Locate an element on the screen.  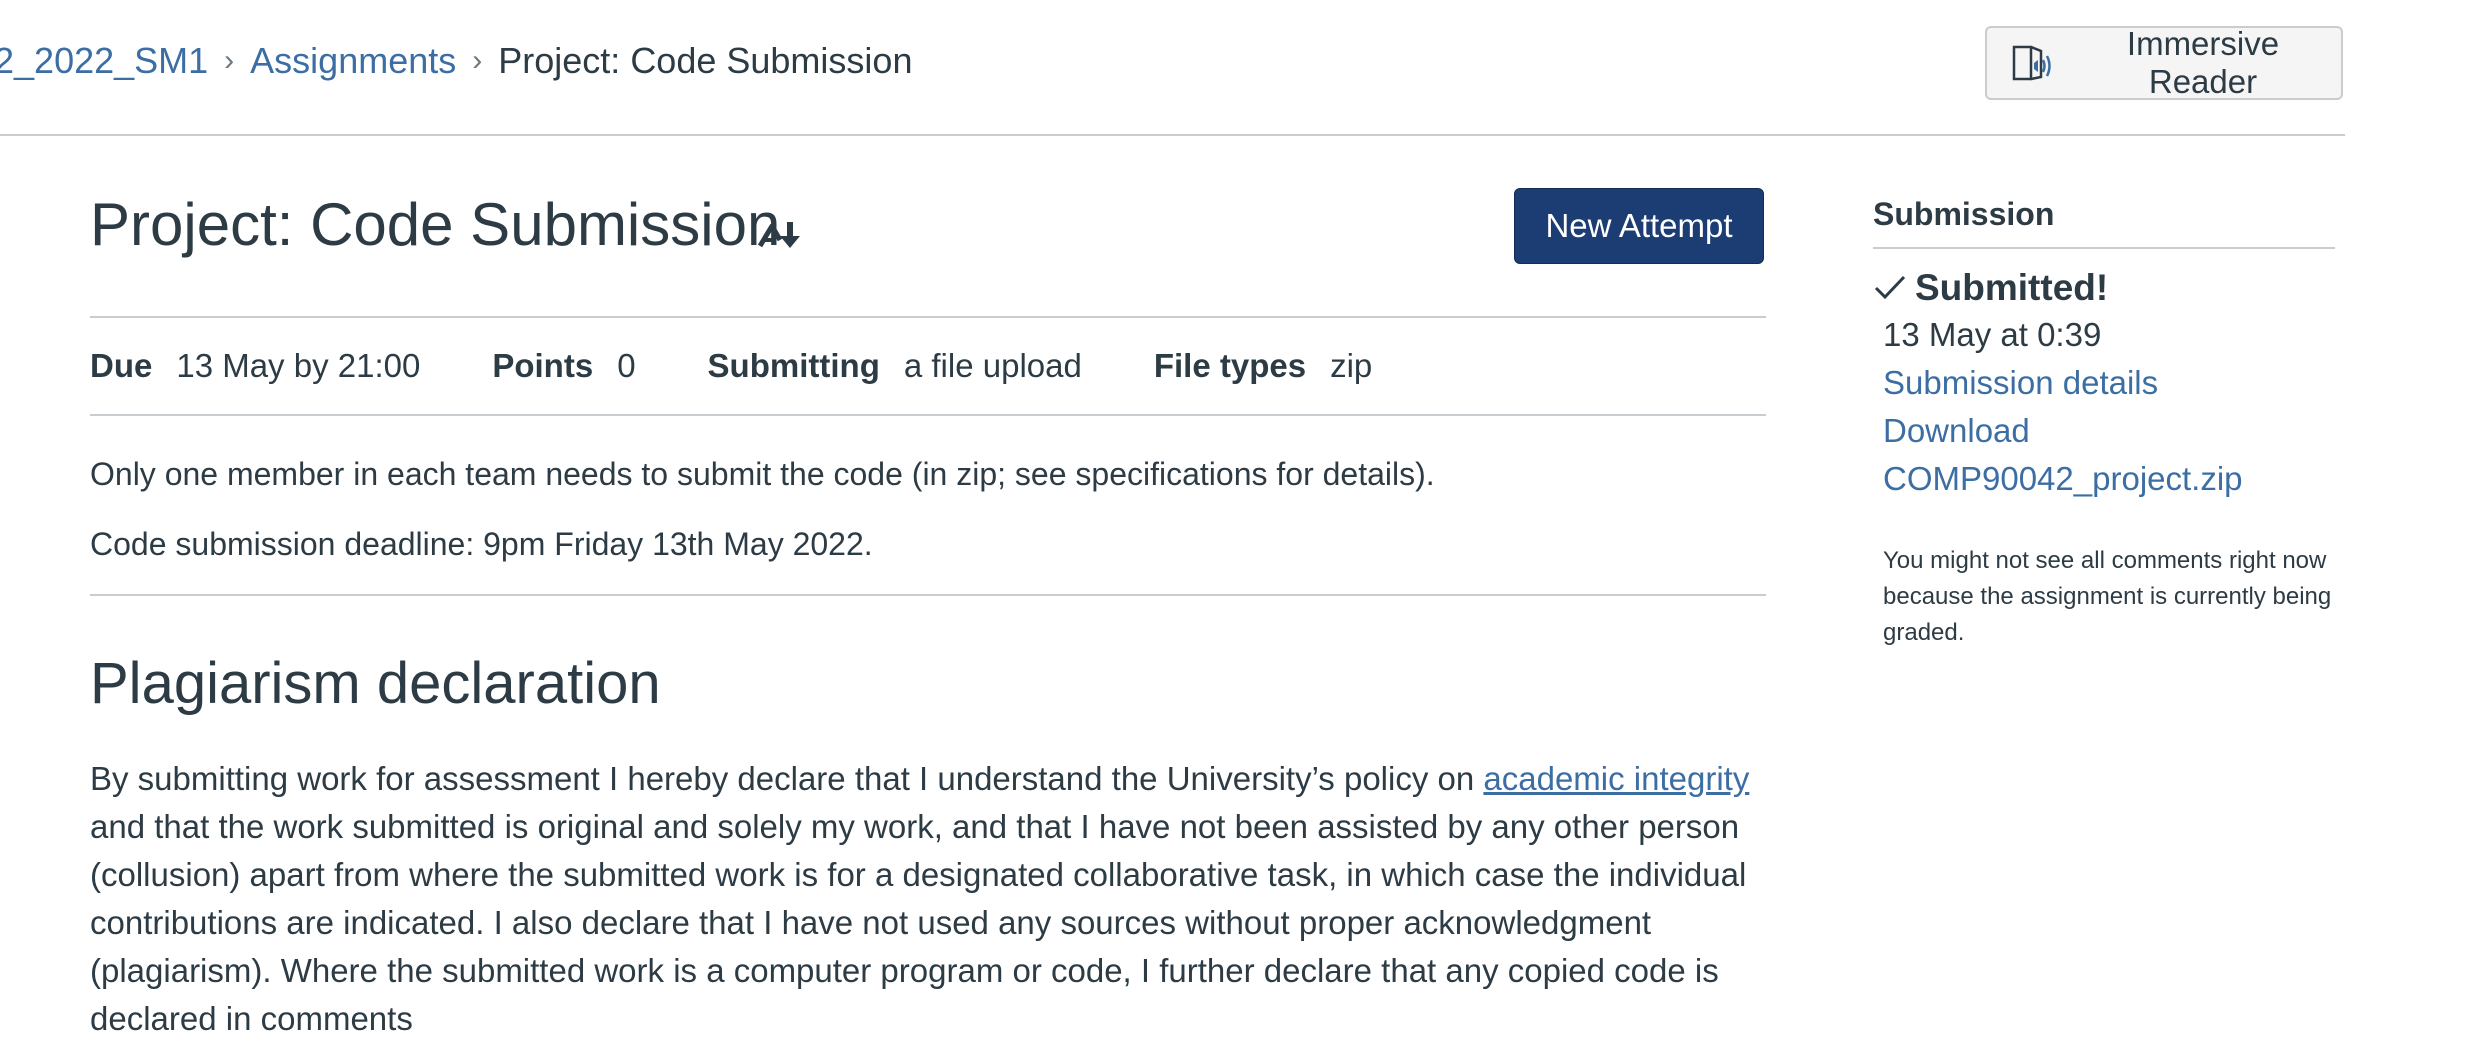
breadcrumb-current: Project: Code Submission is located at coordinates (705, 60).